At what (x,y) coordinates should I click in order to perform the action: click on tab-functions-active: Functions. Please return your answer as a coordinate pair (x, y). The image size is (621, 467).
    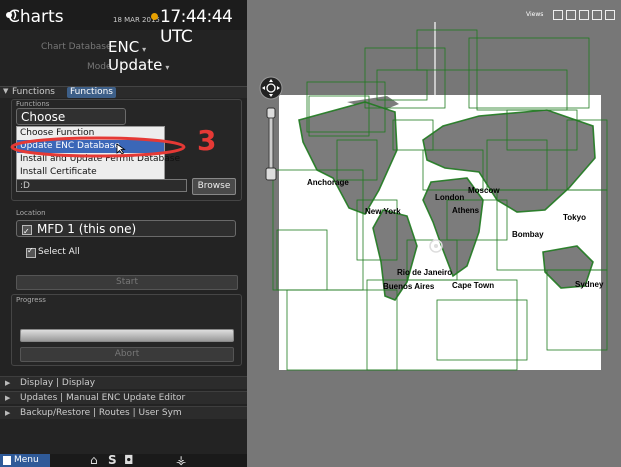
    Looking at the image, I should click on (91, 92).